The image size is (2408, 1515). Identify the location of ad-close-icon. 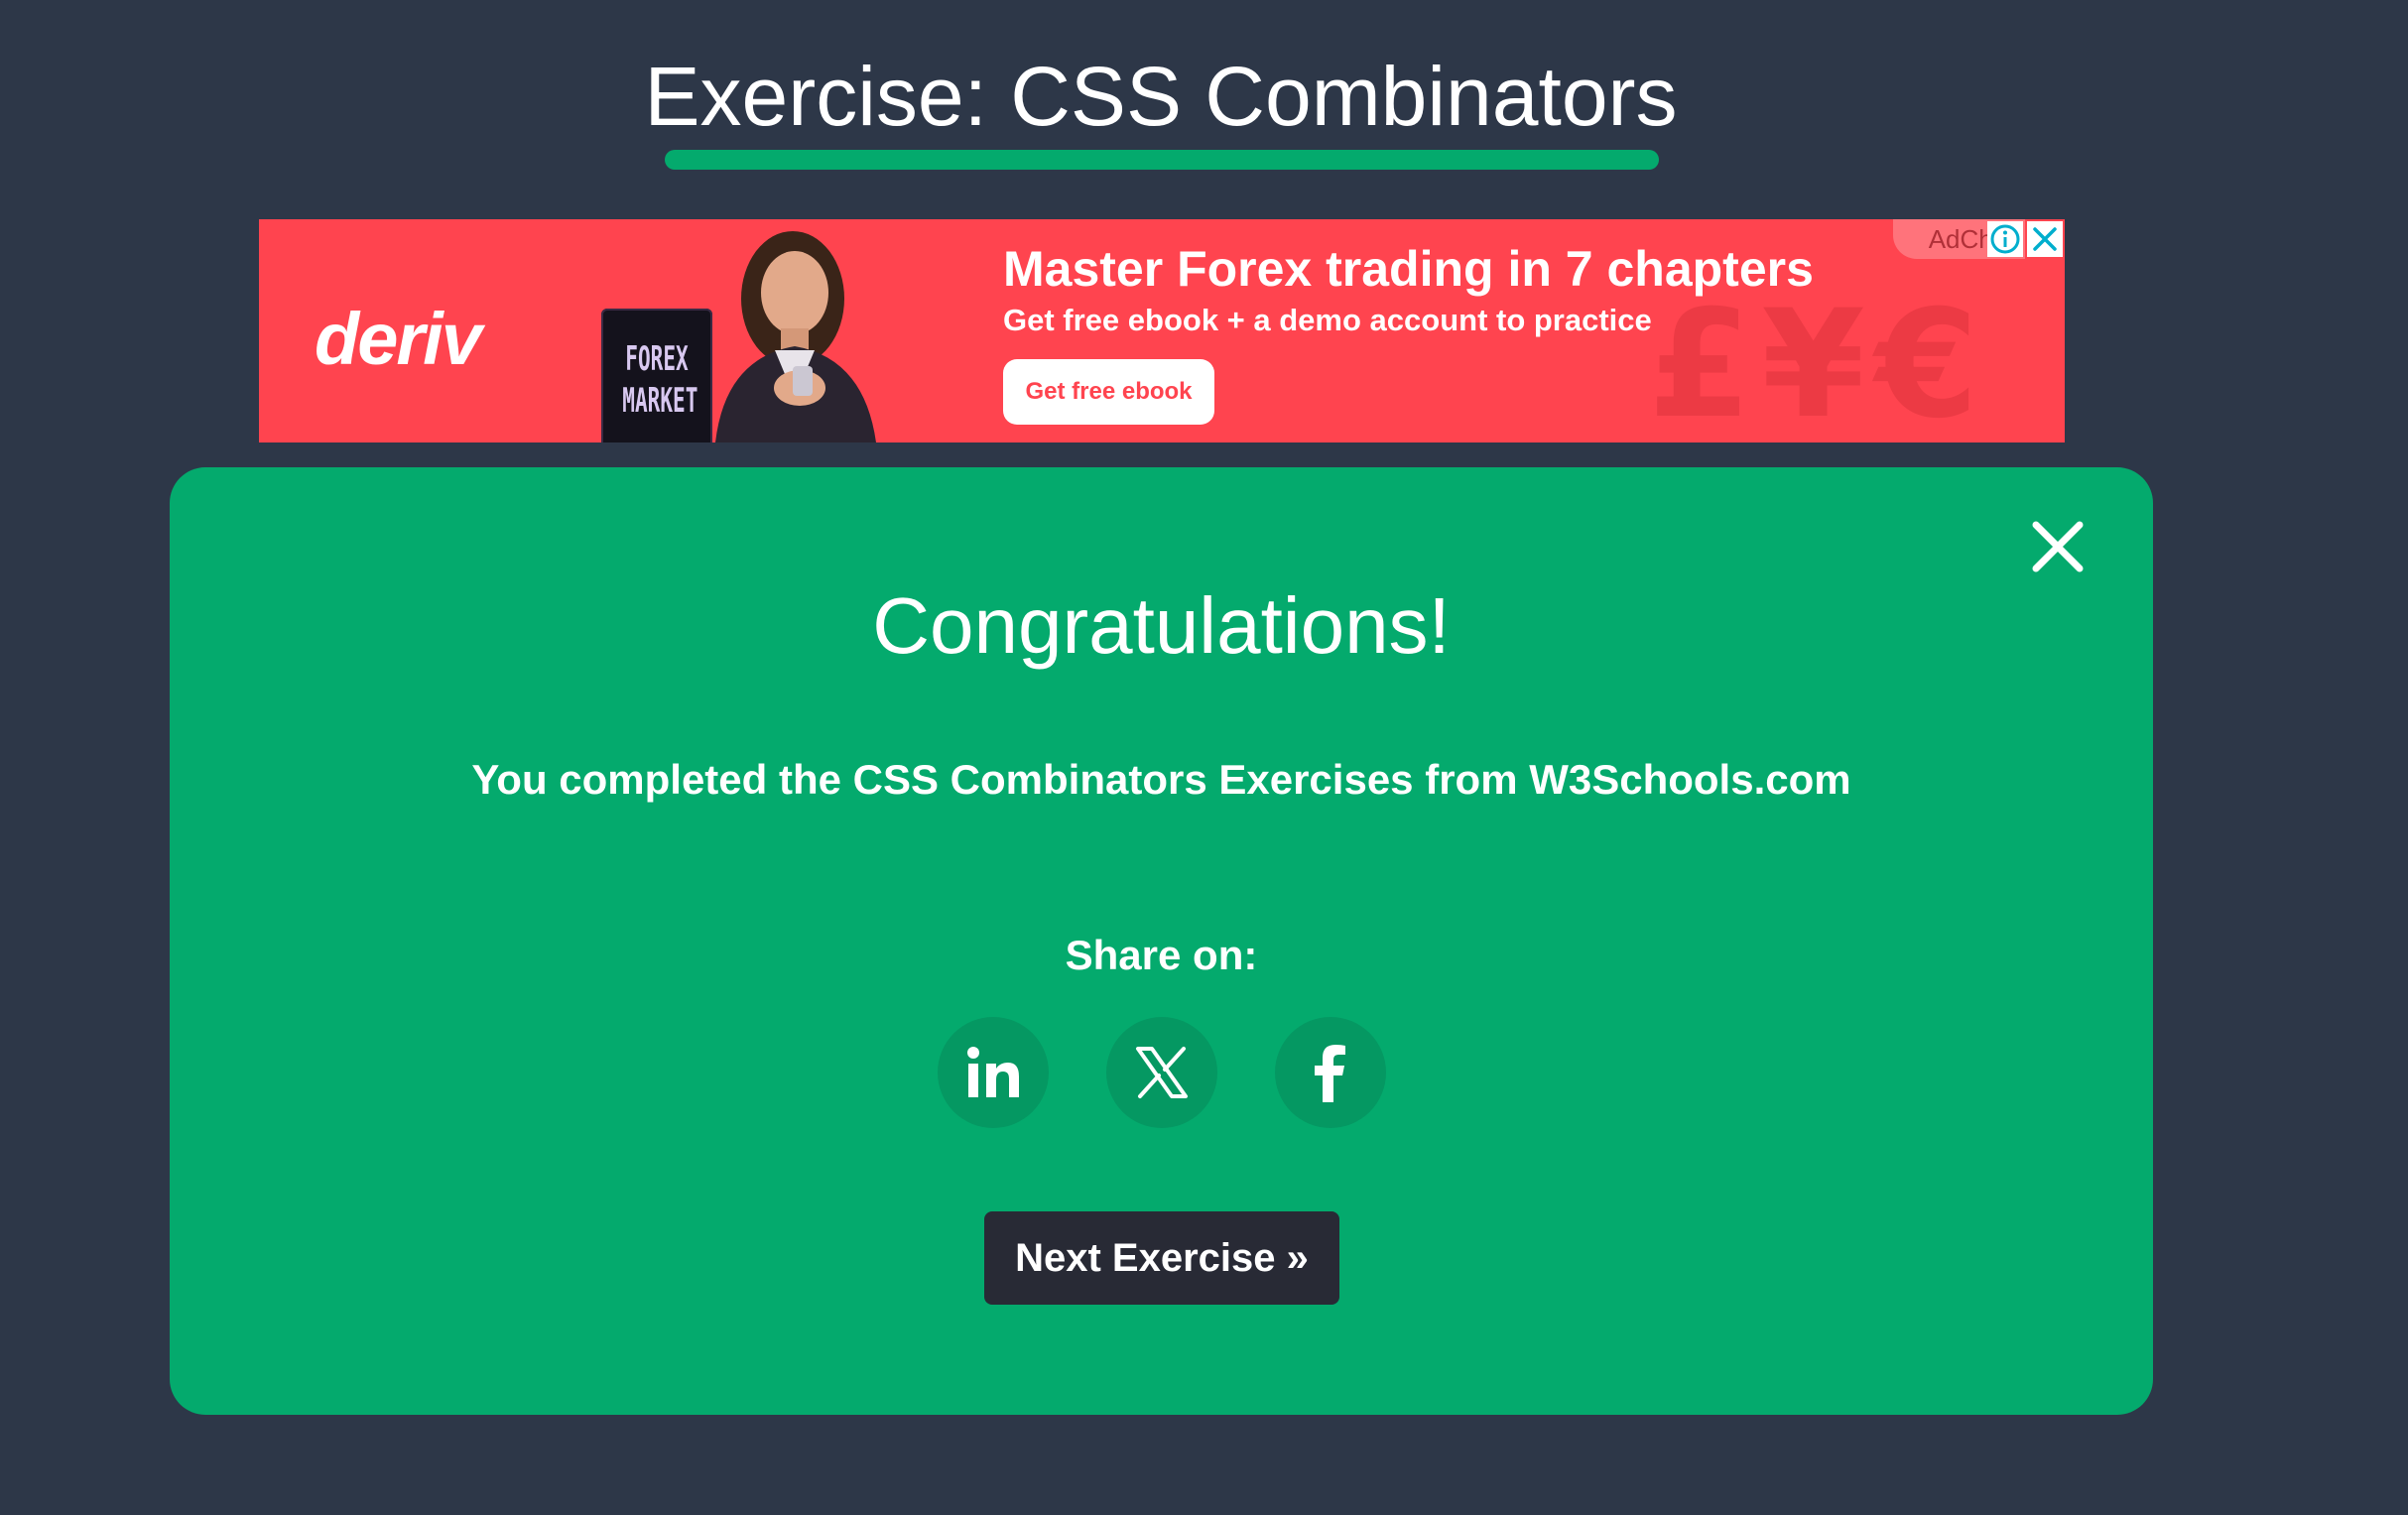
(2045, 239).